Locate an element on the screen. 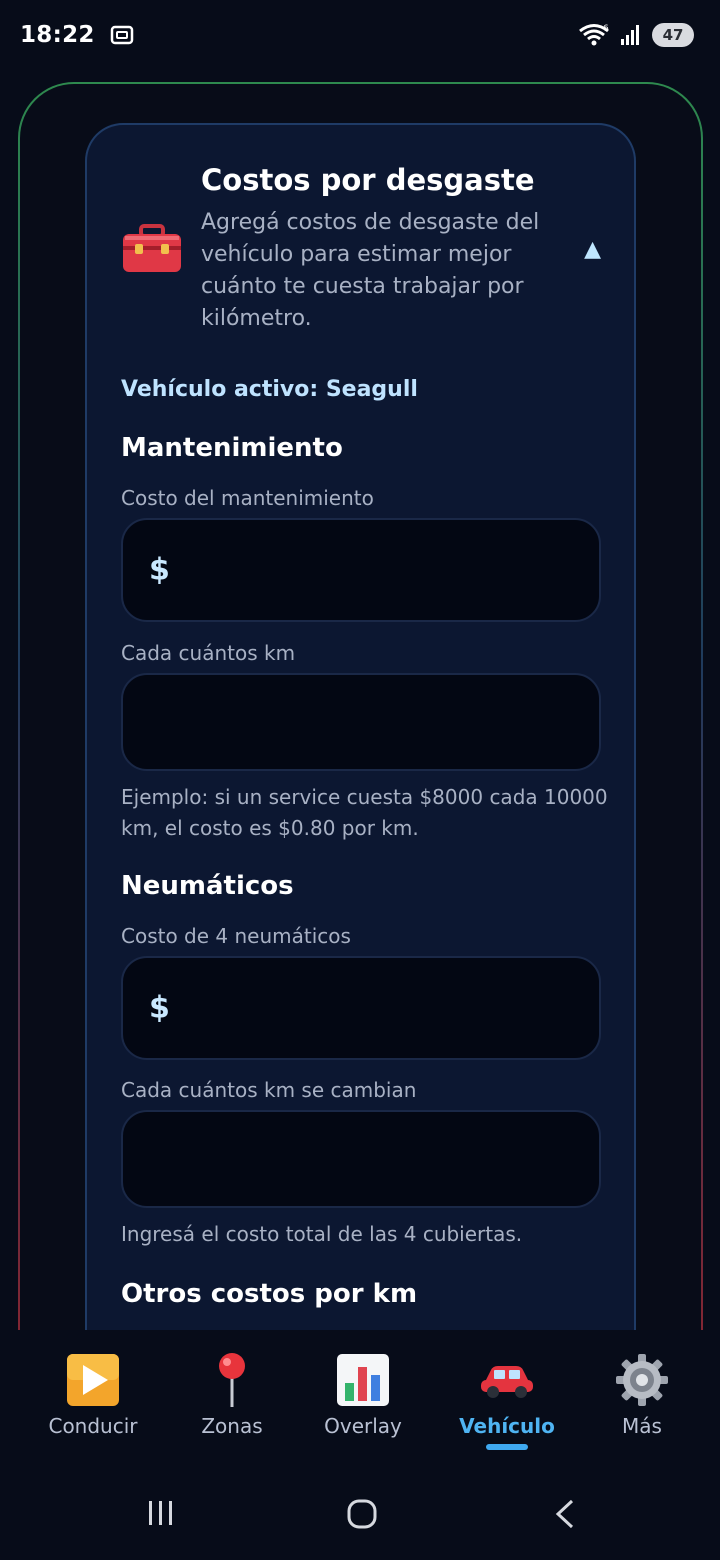  collapse-triangle-icon: ▲ is located at coordinates (592, 249).